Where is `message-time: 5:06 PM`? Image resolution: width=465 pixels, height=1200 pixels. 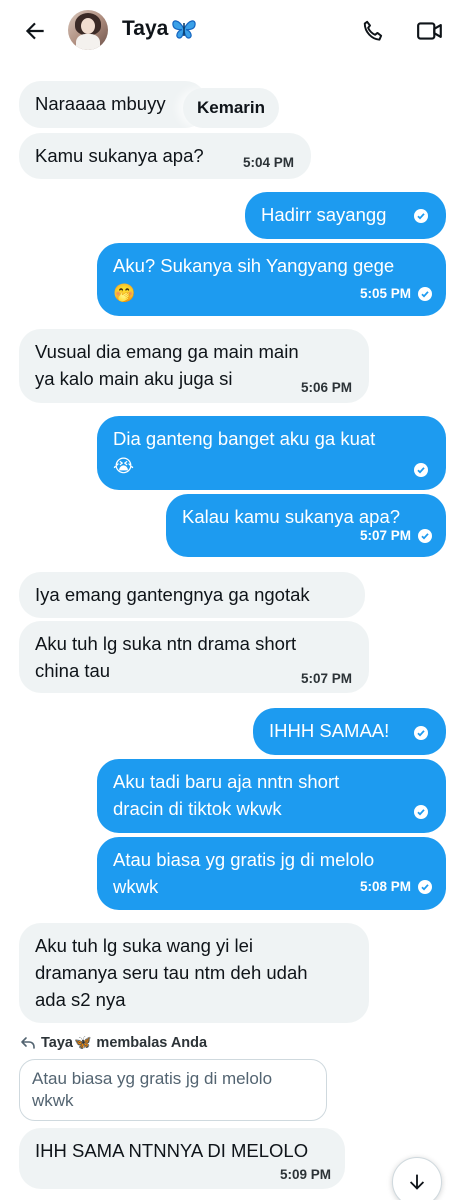 message-time: 5:06 PM is located at coordinates (326, 387).